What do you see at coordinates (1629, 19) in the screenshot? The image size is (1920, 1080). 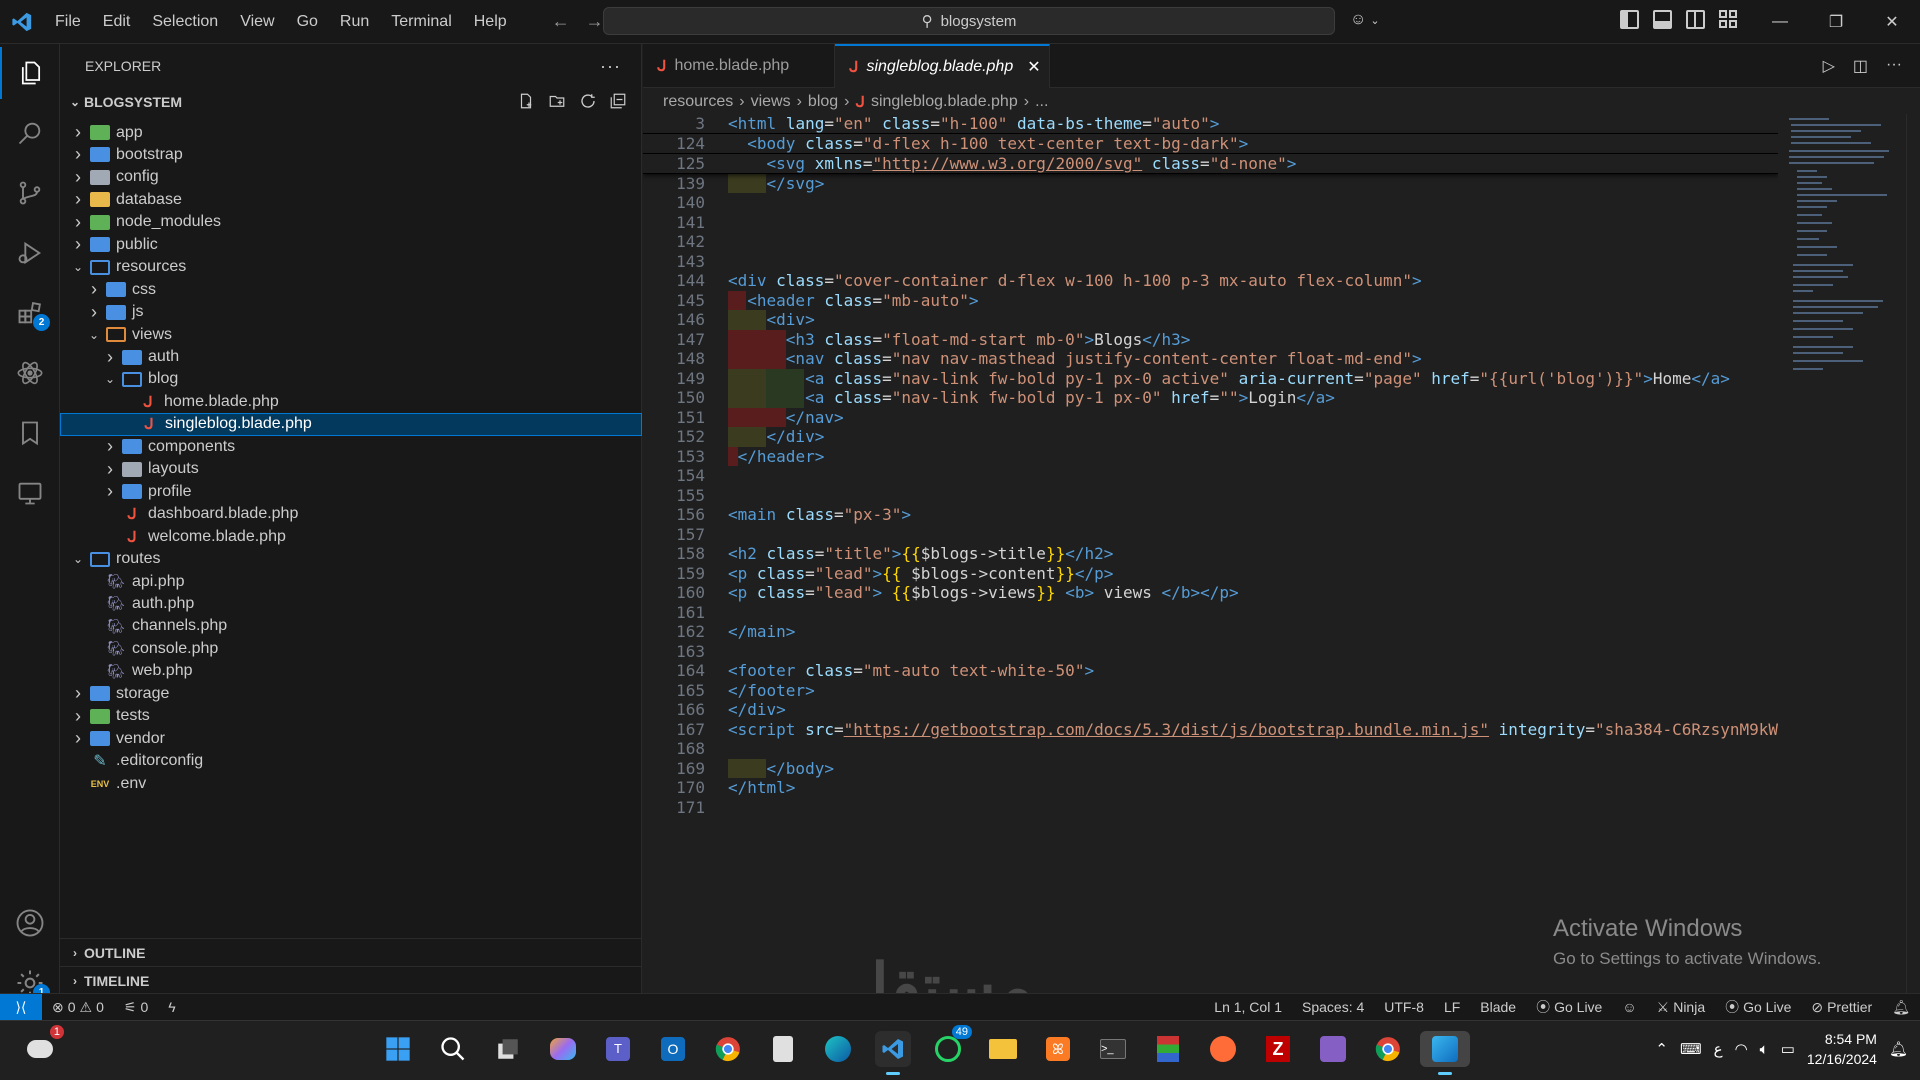 I see `toggle-primary-sidebar-icon` at bounding box center [1629, 19].